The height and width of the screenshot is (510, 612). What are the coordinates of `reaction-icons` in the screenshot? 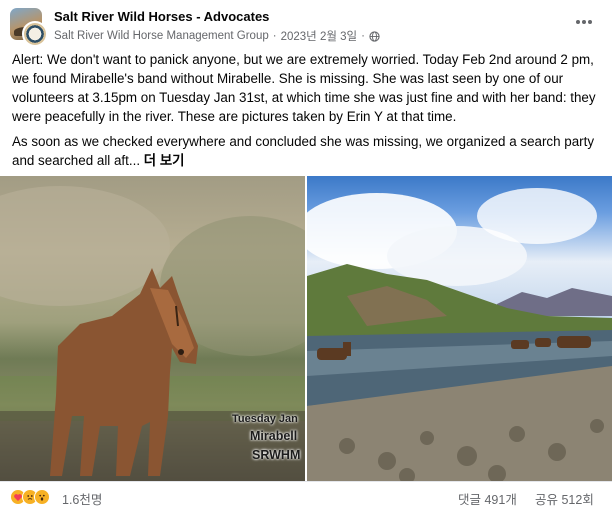 It's located at (30, 497).